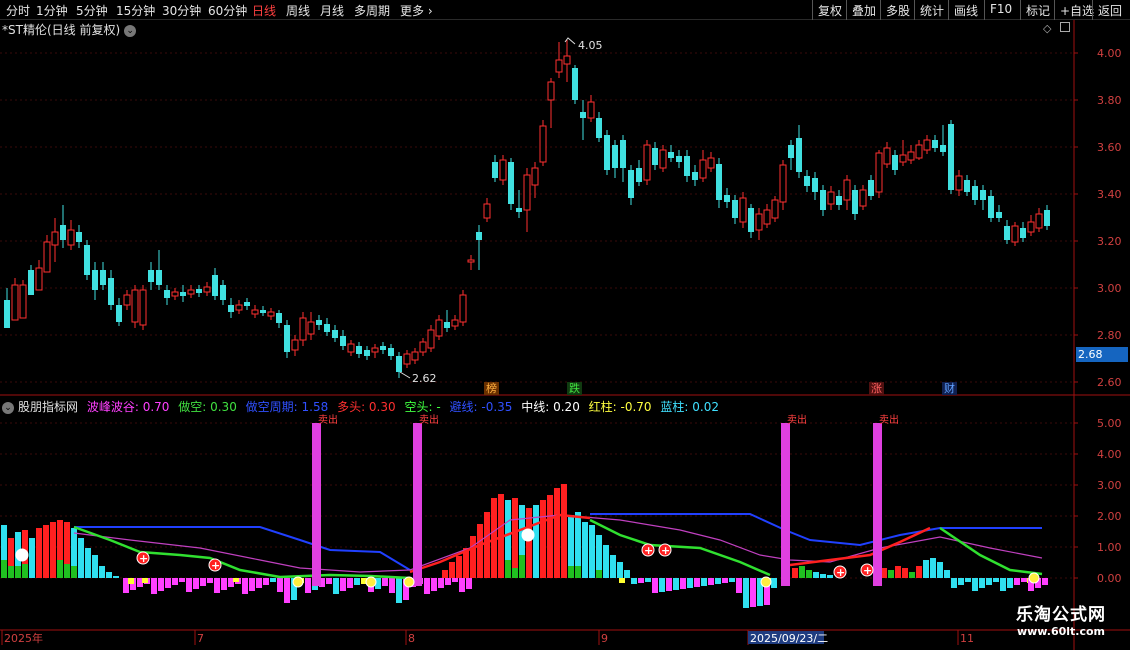 The width and height of the screenshot is (1130, 650). What do you see at coordinates (689, 407) in the screenshot?
I see `param-lanzhu: 蓝柱: 0.02` at bounding box center [689, 407].